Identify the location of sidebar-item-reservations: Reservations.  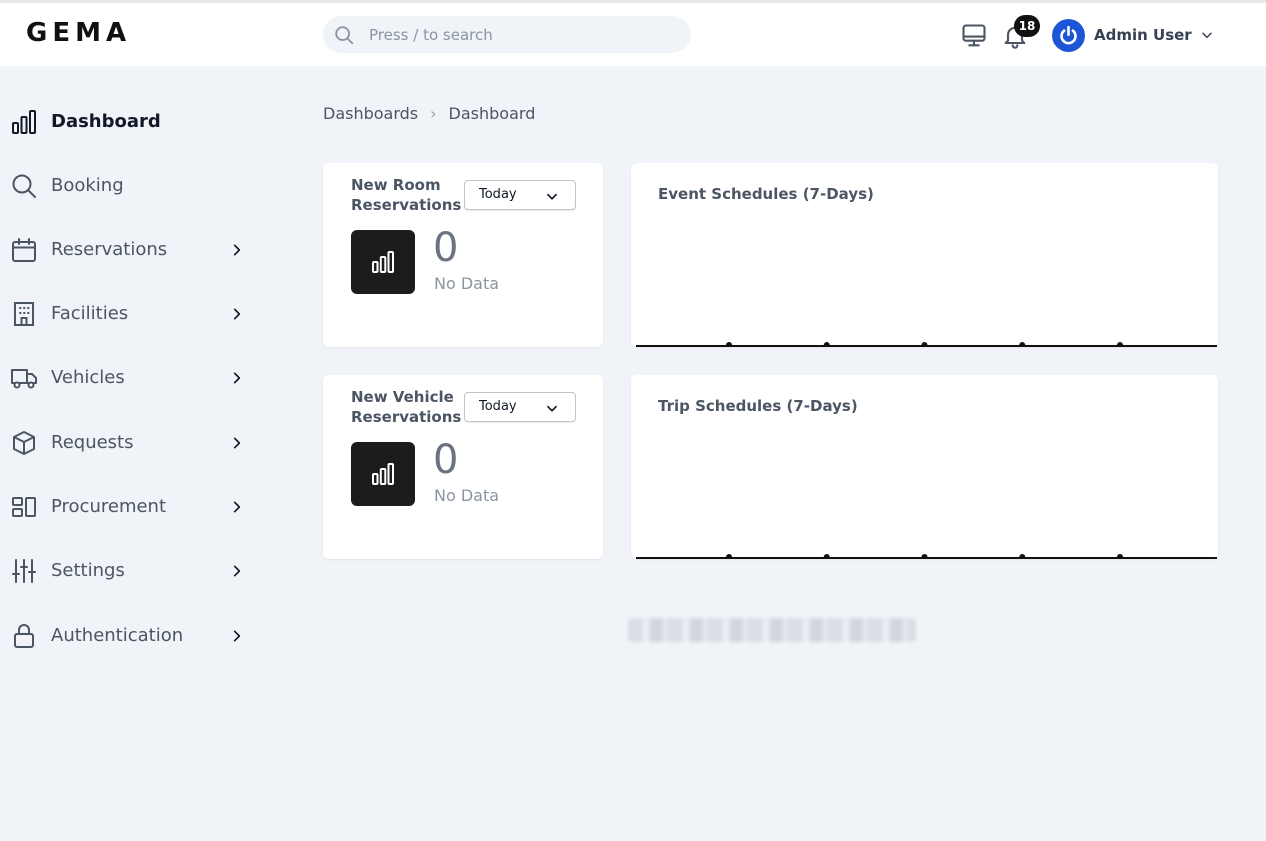
(130, 250).